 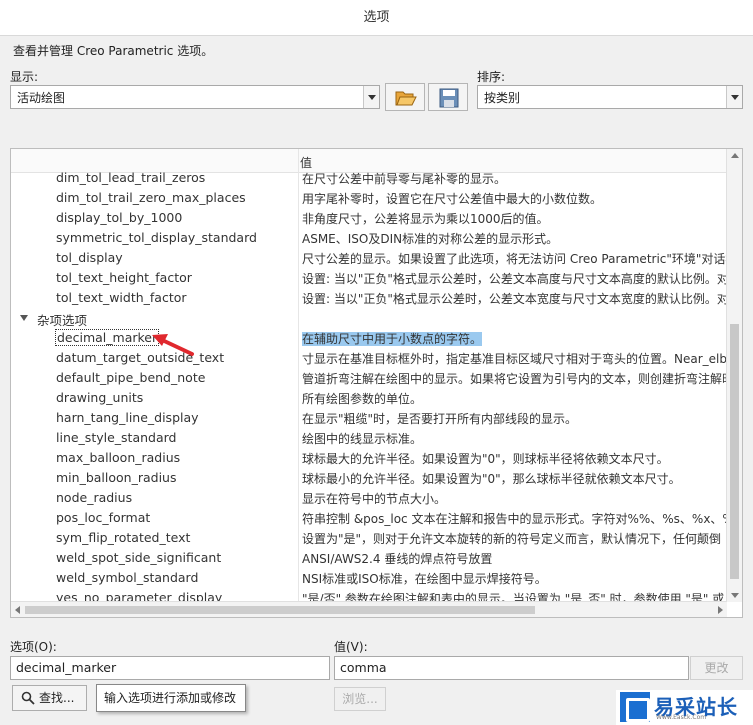 What do you see at coordinates (280, 610) in the screenshot?
I see `hscroll-thumb` at bounding box center [280, 610].